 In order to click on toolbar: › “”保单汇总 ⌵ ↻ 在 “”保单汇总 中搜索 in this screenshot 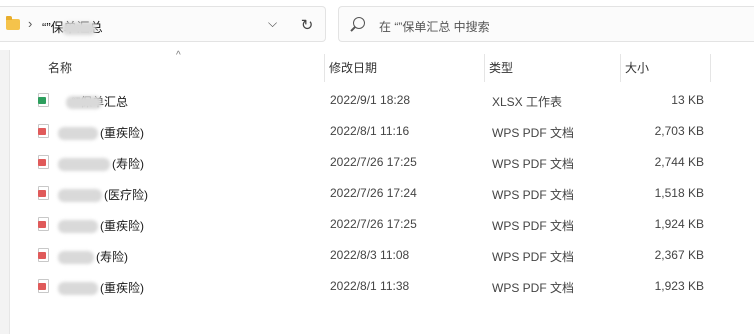, I will do `click(377, 24)`.